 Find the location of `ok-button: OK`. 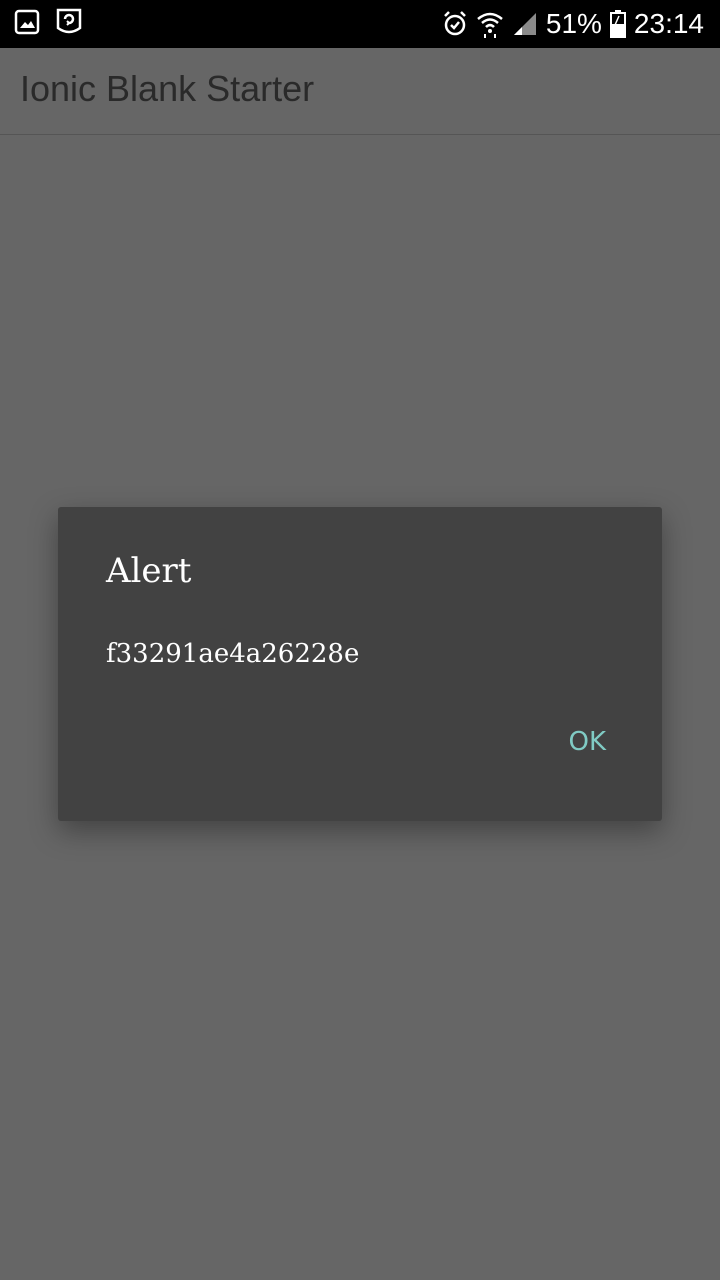

ok-button: OK is located at coordinates (587, 742).